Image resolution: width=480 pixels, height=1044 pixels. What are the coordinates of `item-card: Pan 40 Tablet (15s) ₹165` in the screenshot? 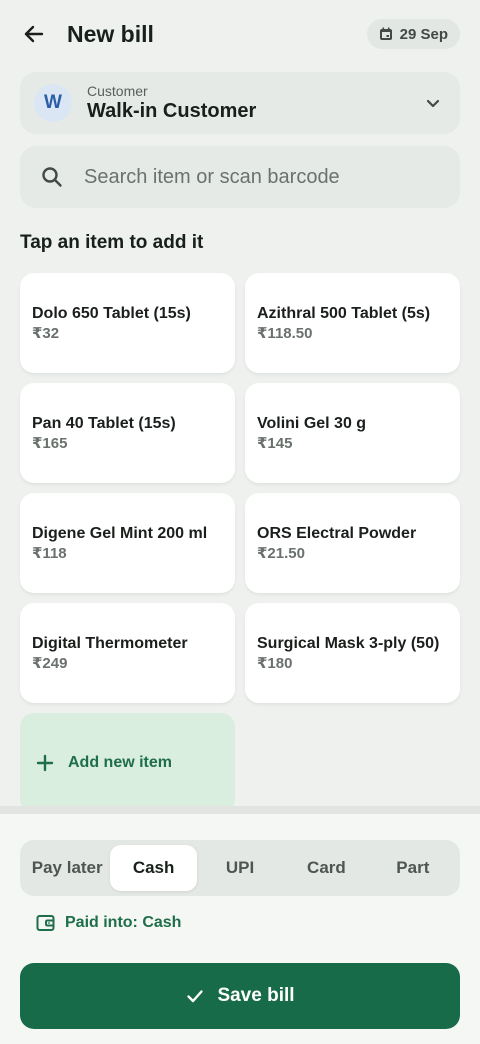 It's located at (127, 433).